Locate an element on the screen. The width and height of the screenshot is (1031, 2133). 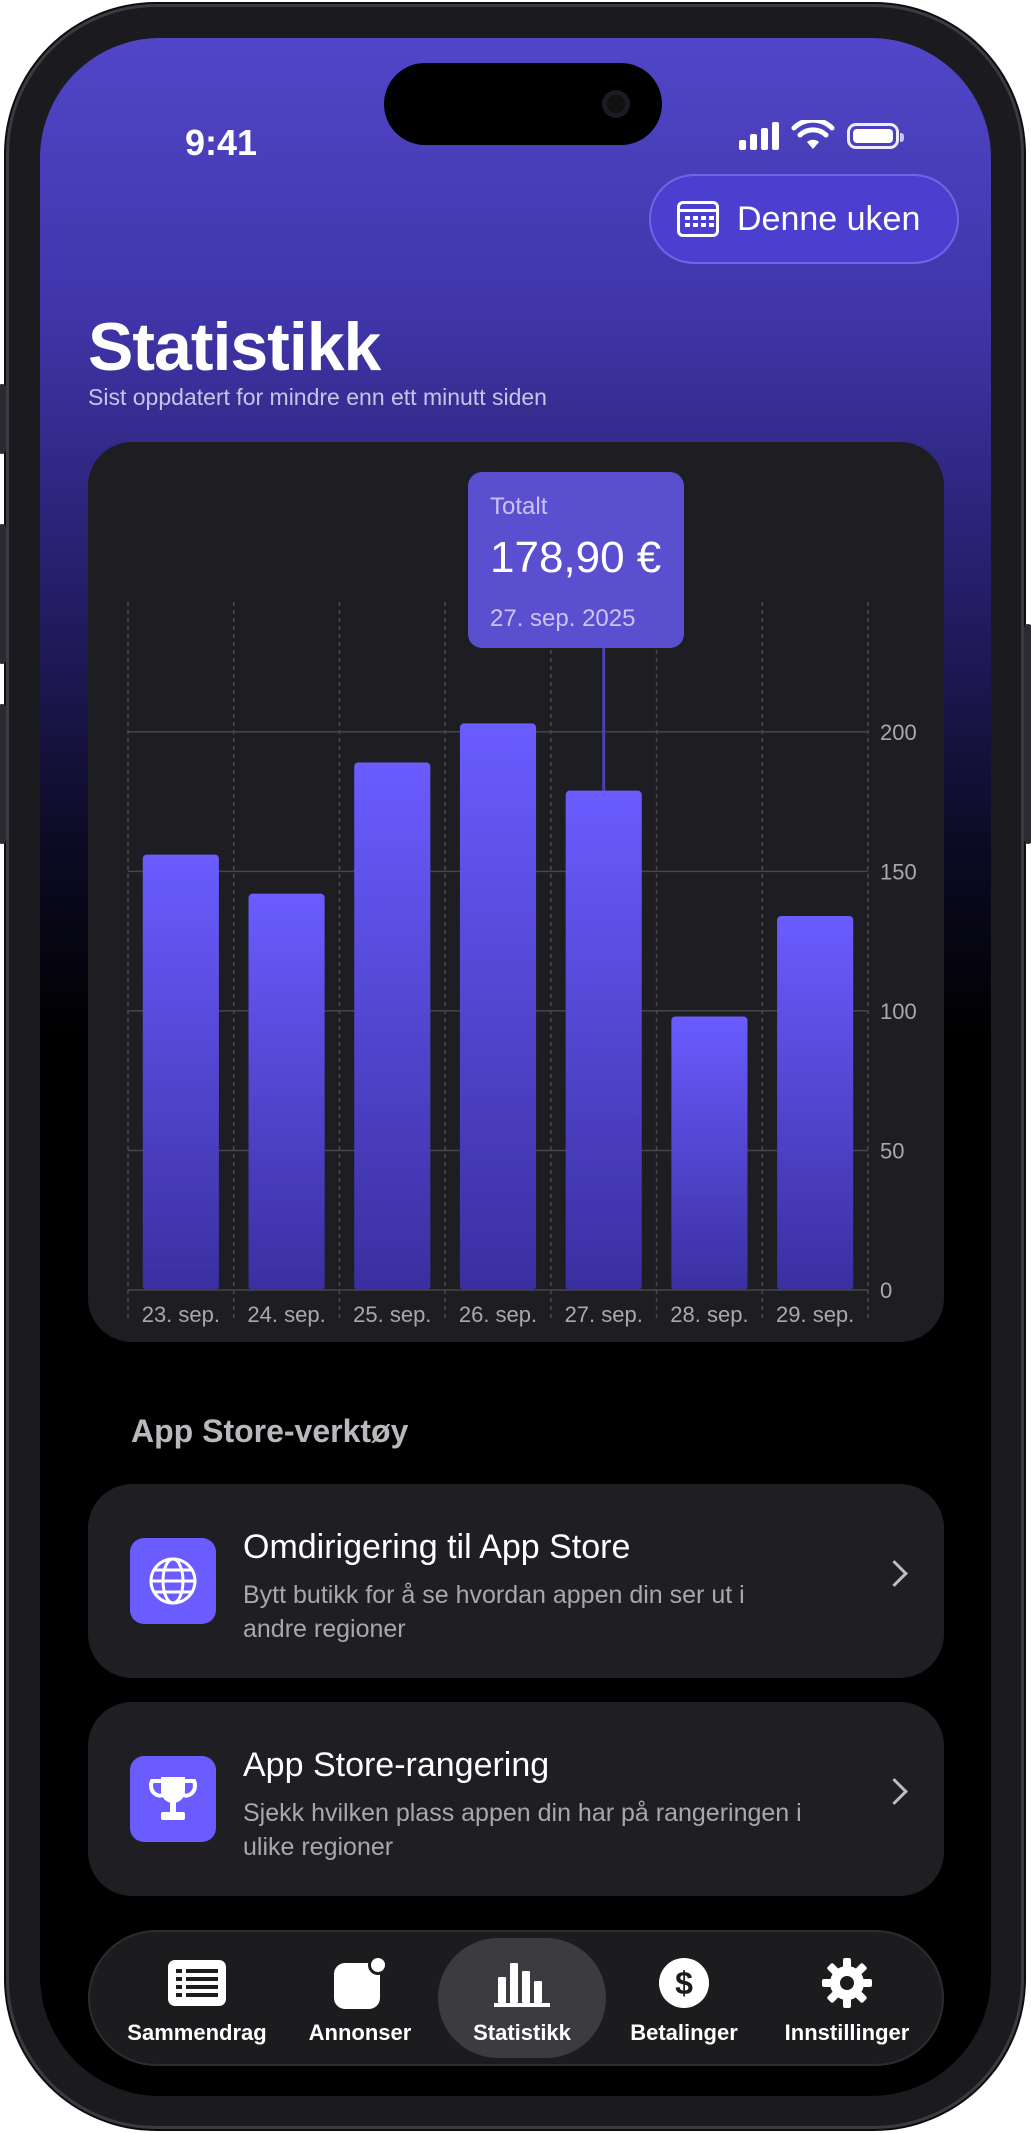
y-tick-label: 100 is located at coordinates (898, 1011).